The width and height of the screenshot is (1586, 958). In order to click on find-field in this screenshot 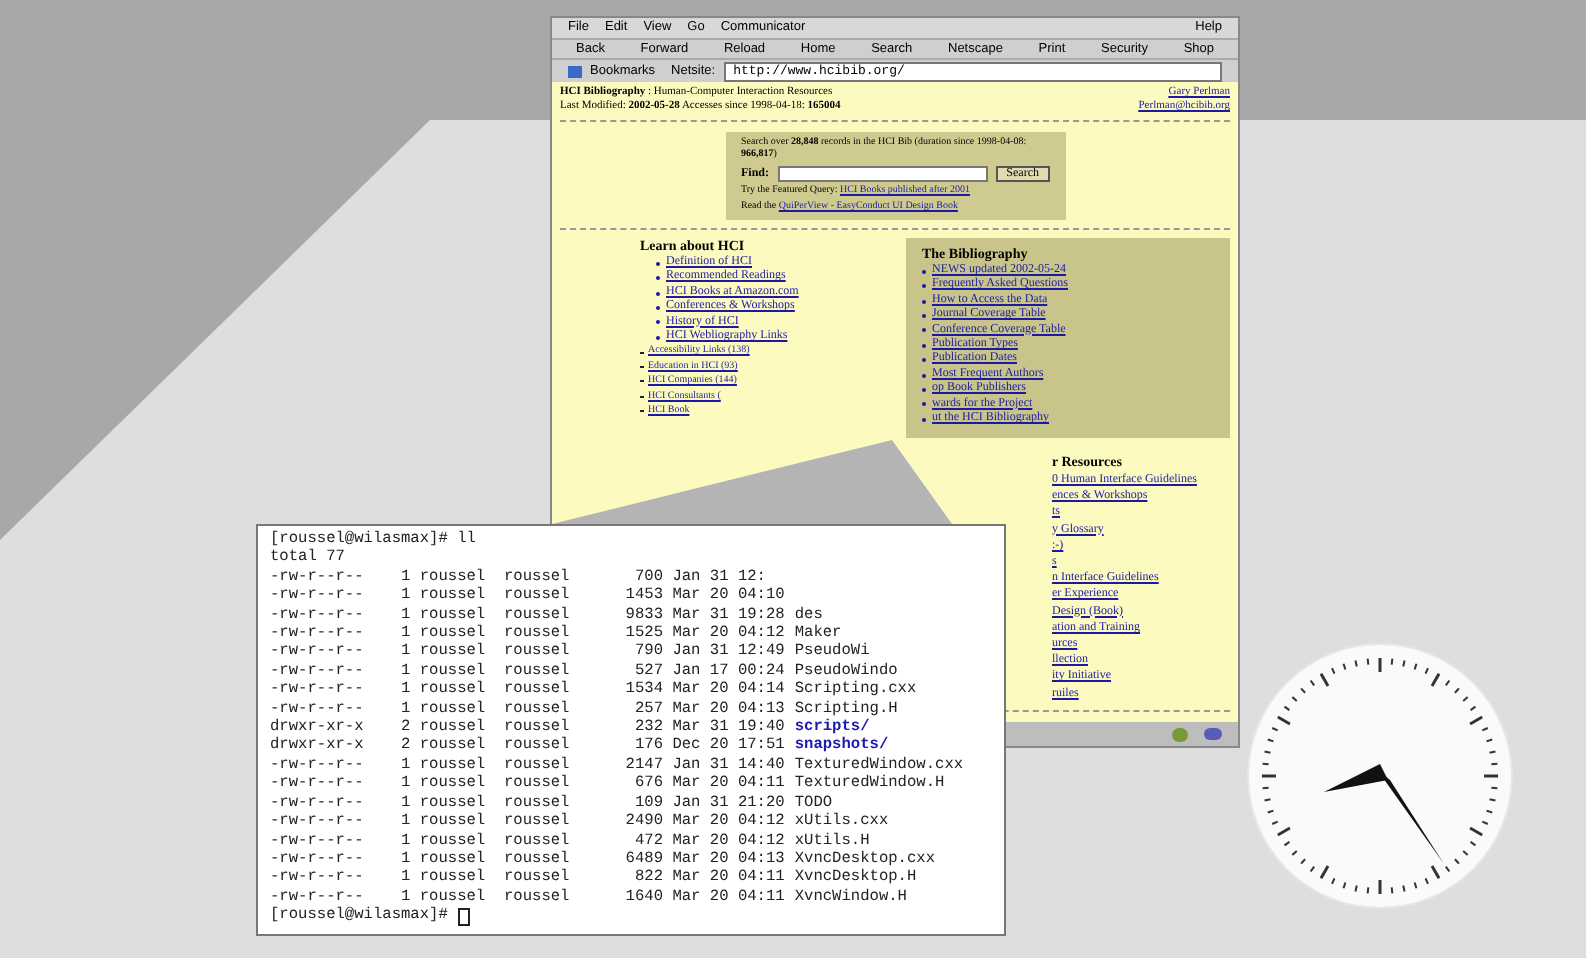, I will do `click(883, 174)`.